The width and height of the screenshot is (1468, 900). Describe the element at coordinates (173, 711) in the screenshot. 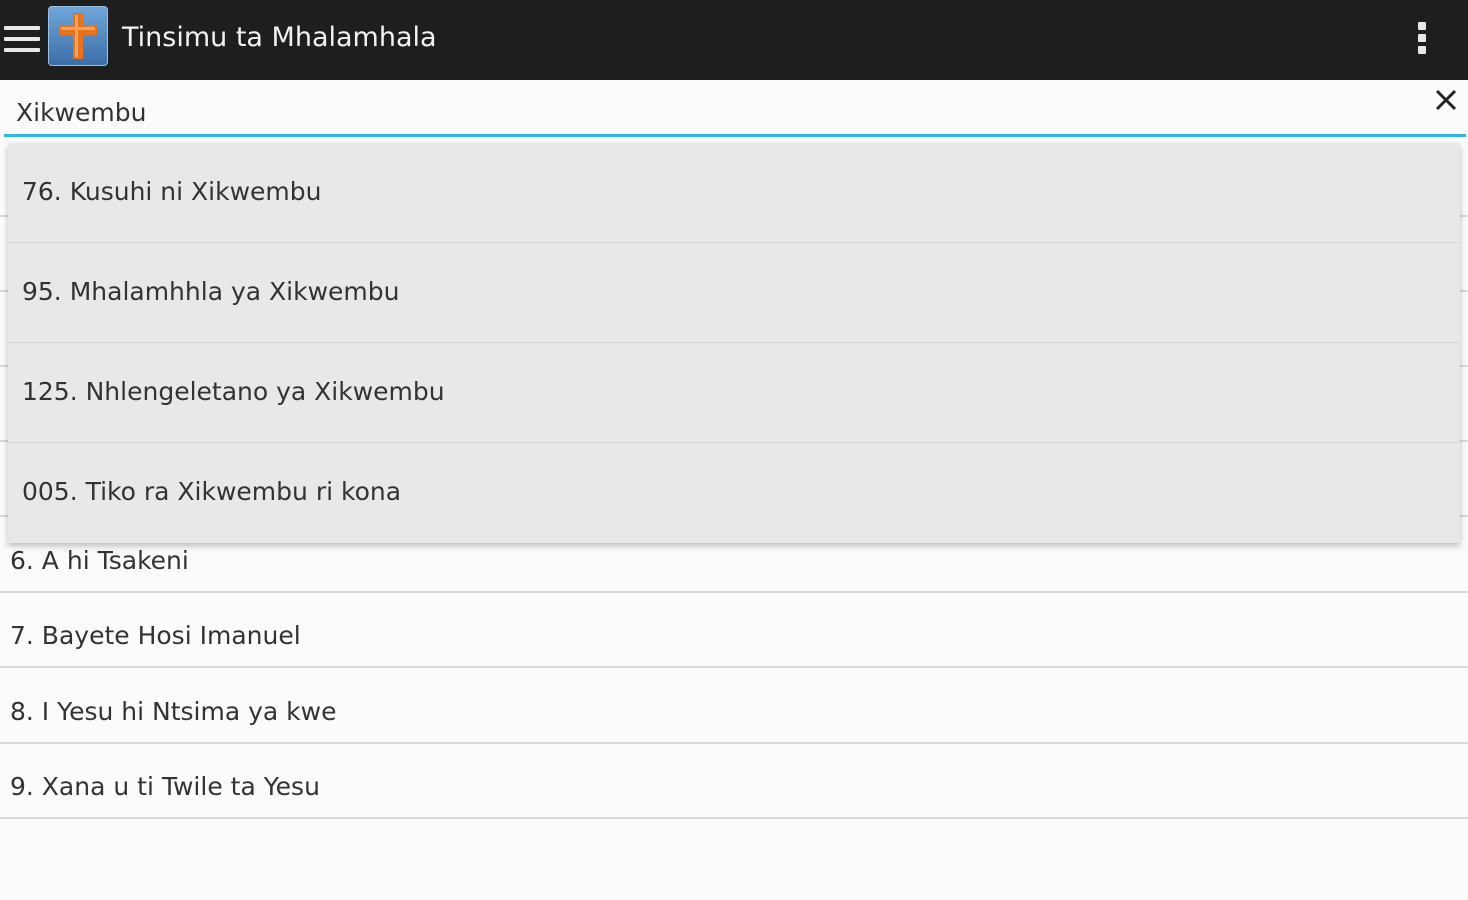

I see `list-item-label: 8. I Yesu hi Ntsima ya kwe` at that location.